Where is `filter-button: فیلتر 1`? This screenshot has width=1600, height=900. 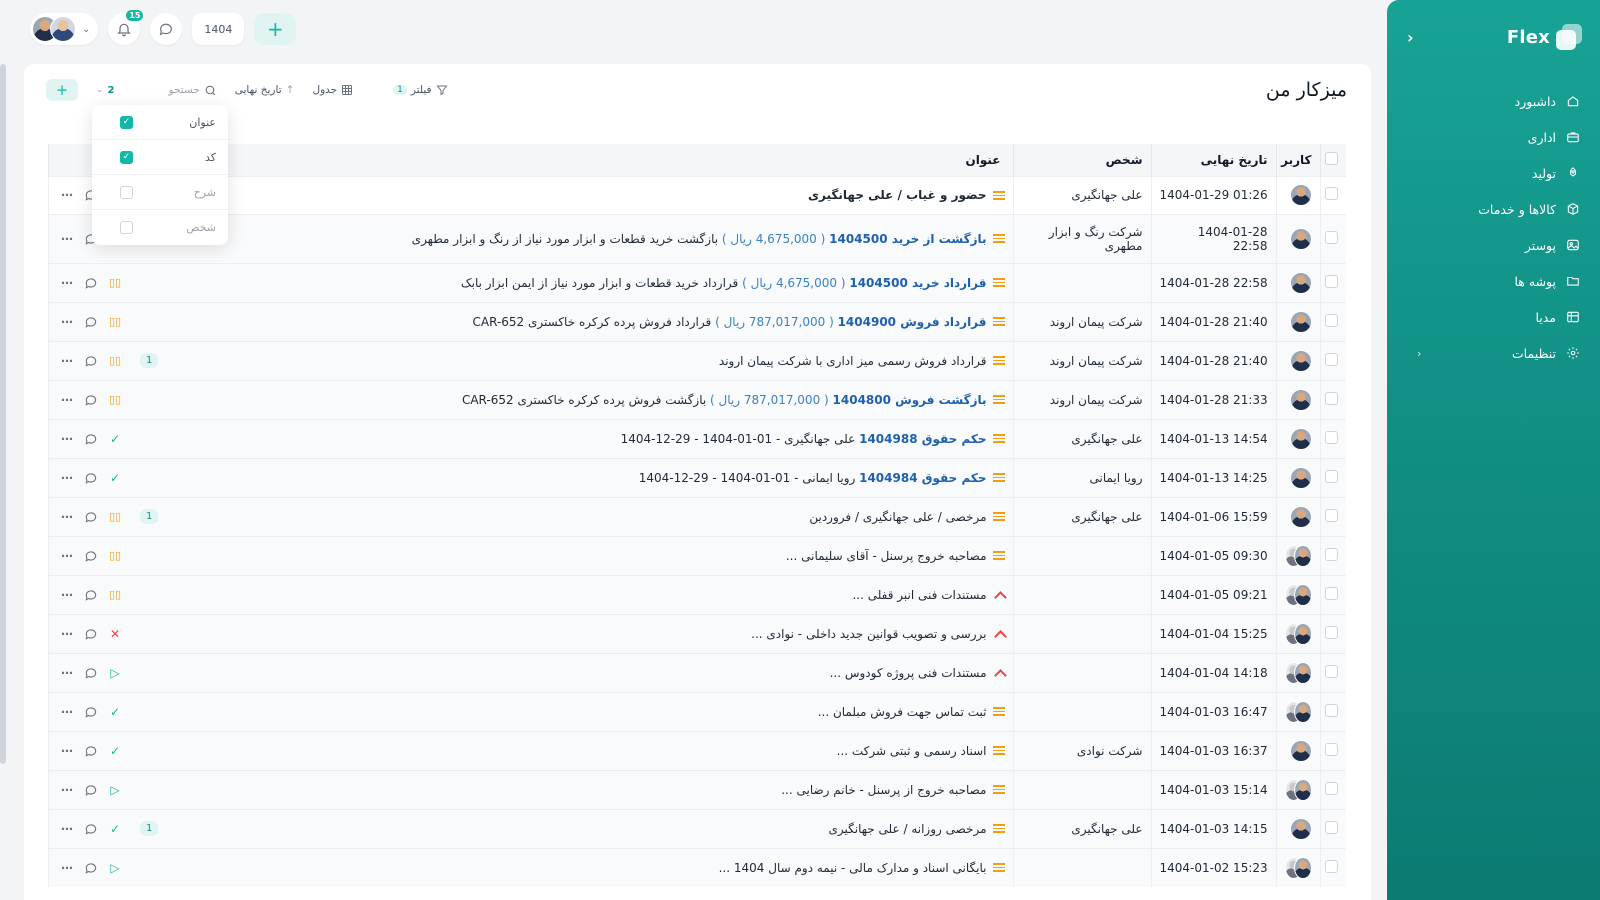
filter-button: فیلتر 1 is located at coordinates (420, 90).